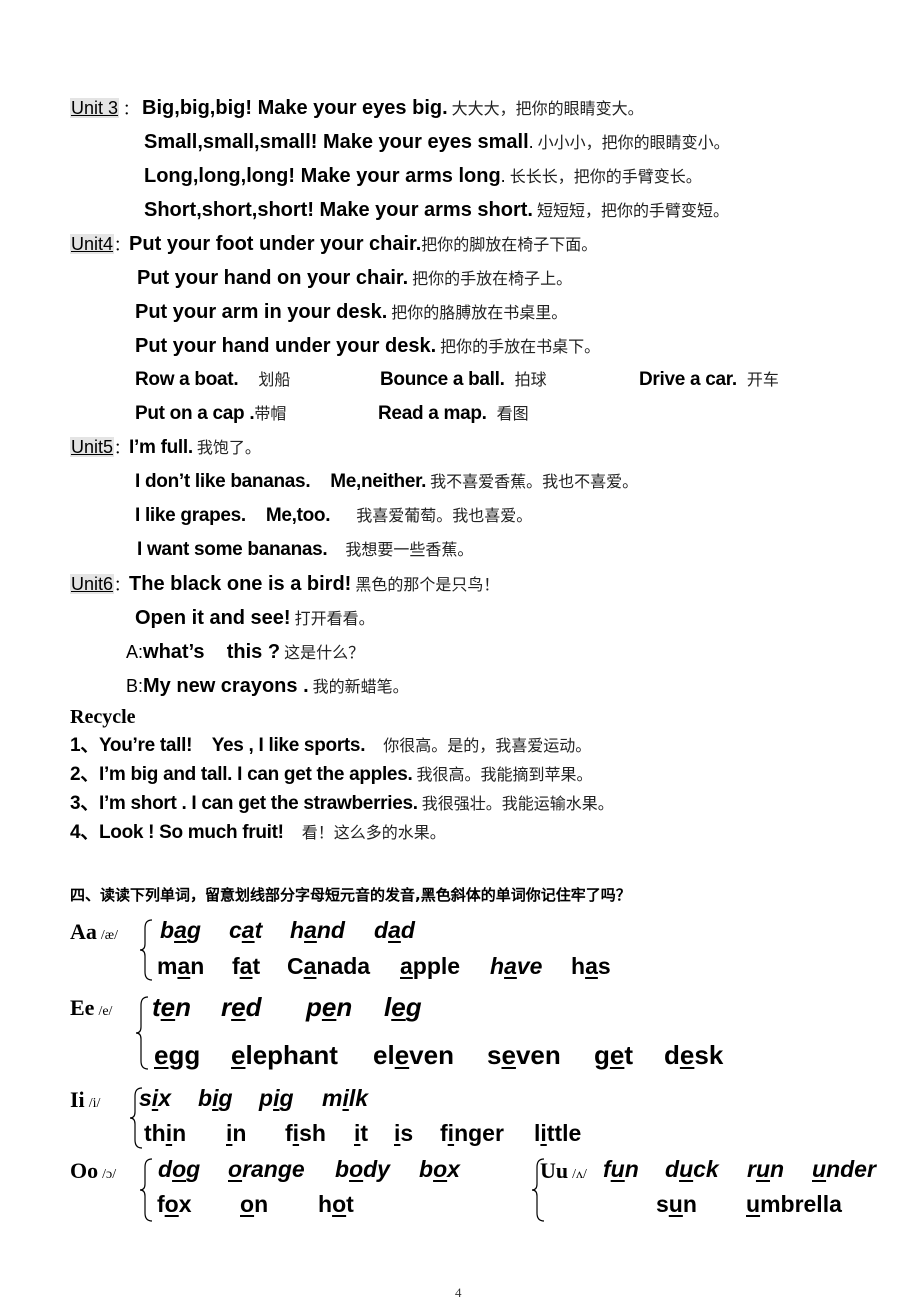  What do you see at coordinates (558, 1133) in the screenshot?
I see `vowel-word-i-row2-6: little` at bounding box center [558, 1133].